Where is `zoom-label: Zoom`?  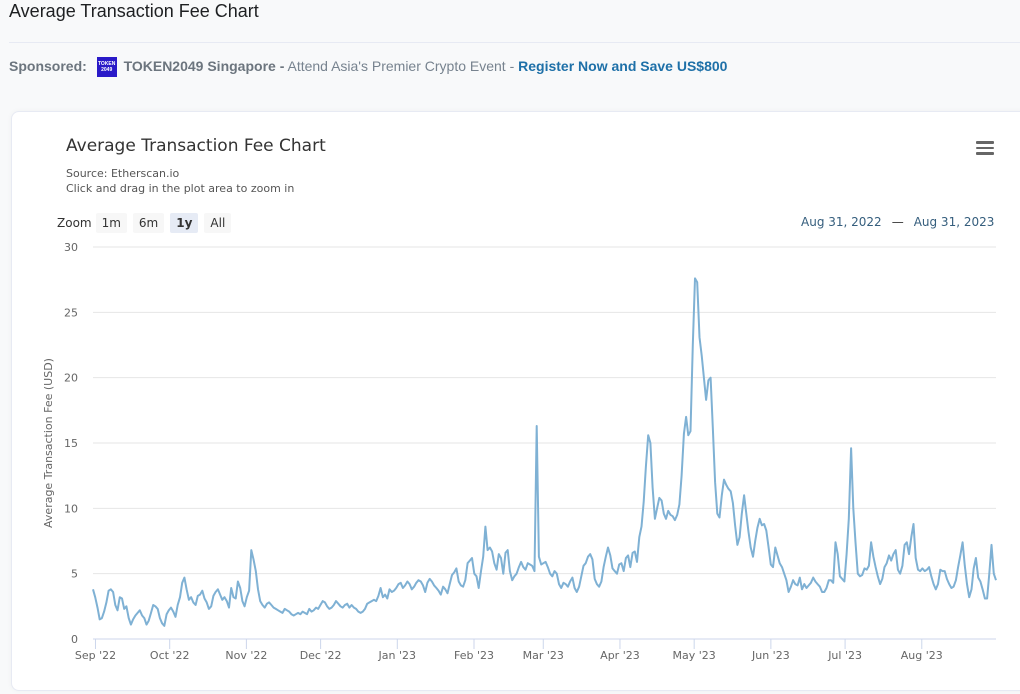 zoom-label: Zoom is located at coordinates (74, 223).